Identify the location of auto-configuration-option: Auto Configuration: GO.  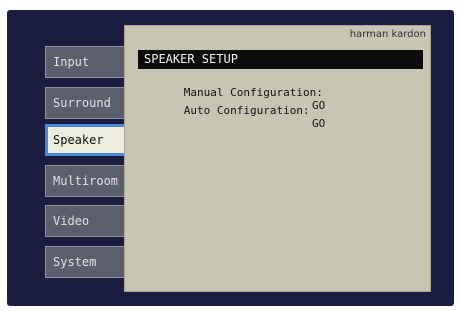
(235, 117).